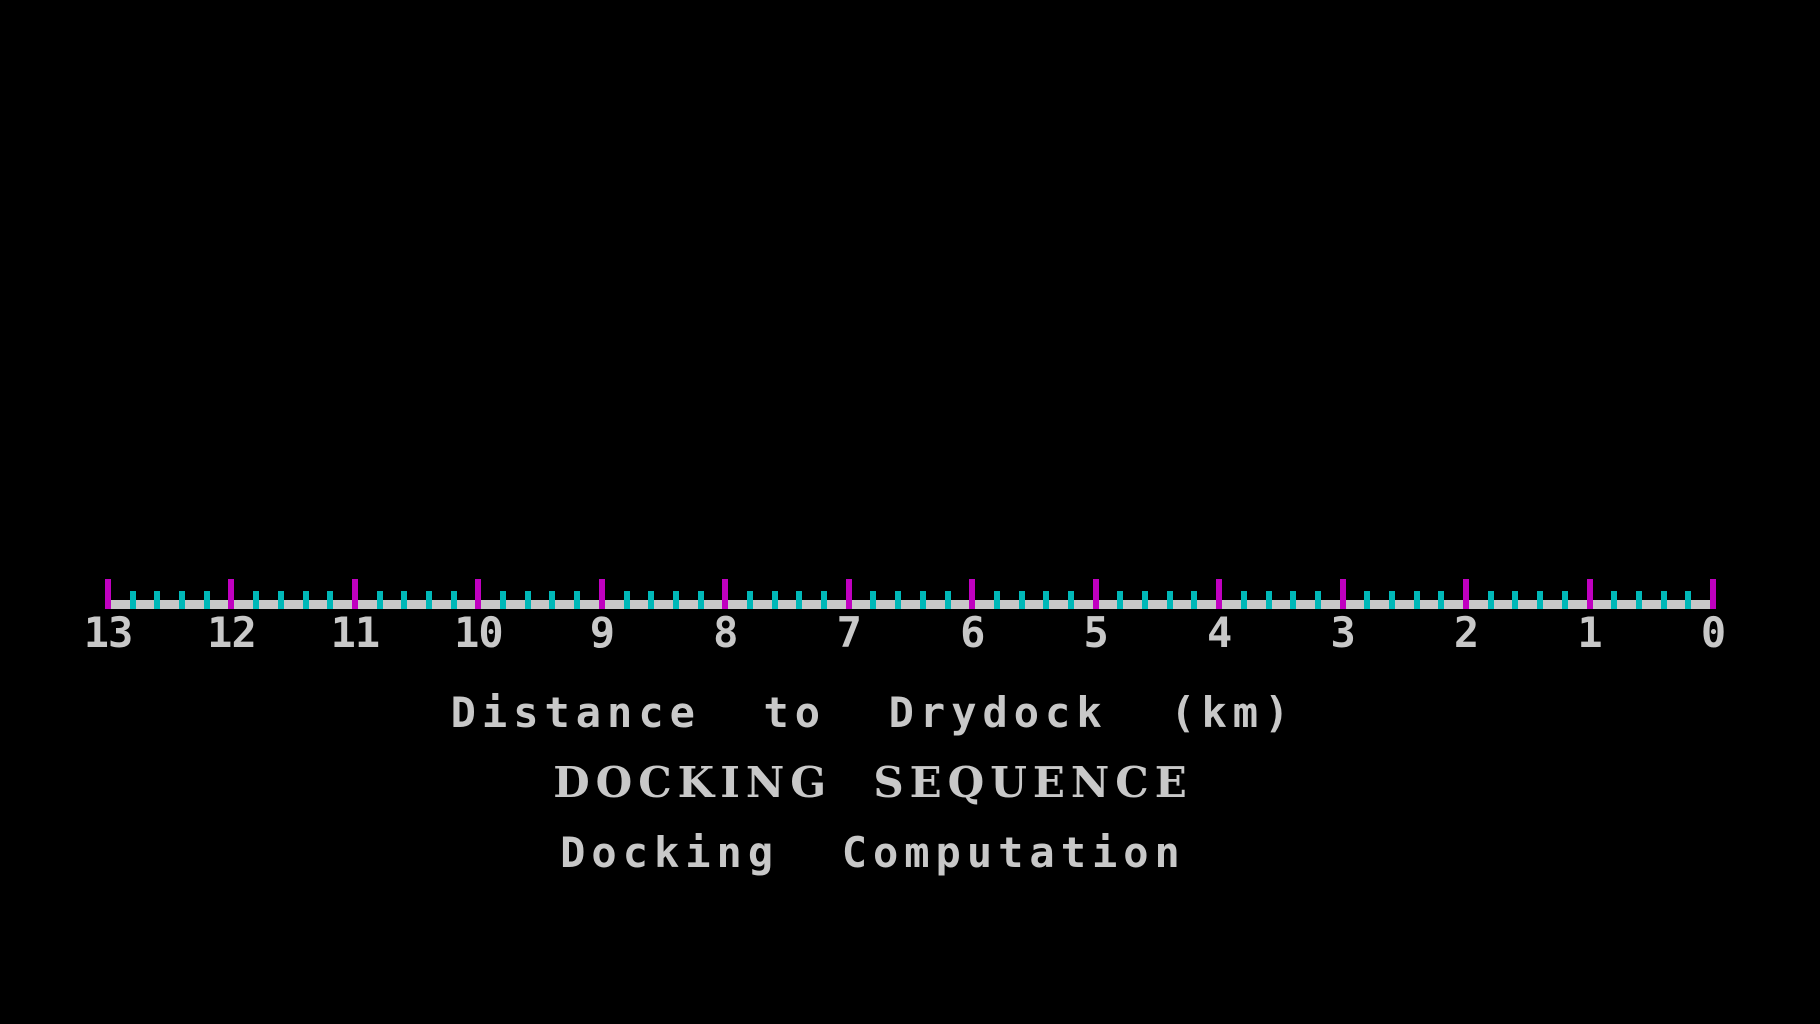 This screenshot has height=1024, width=1820. Describe the element at coordinates (873, 712) in the screenshot. I see `axis-caption: Distance to Drydock (km)` at that location.